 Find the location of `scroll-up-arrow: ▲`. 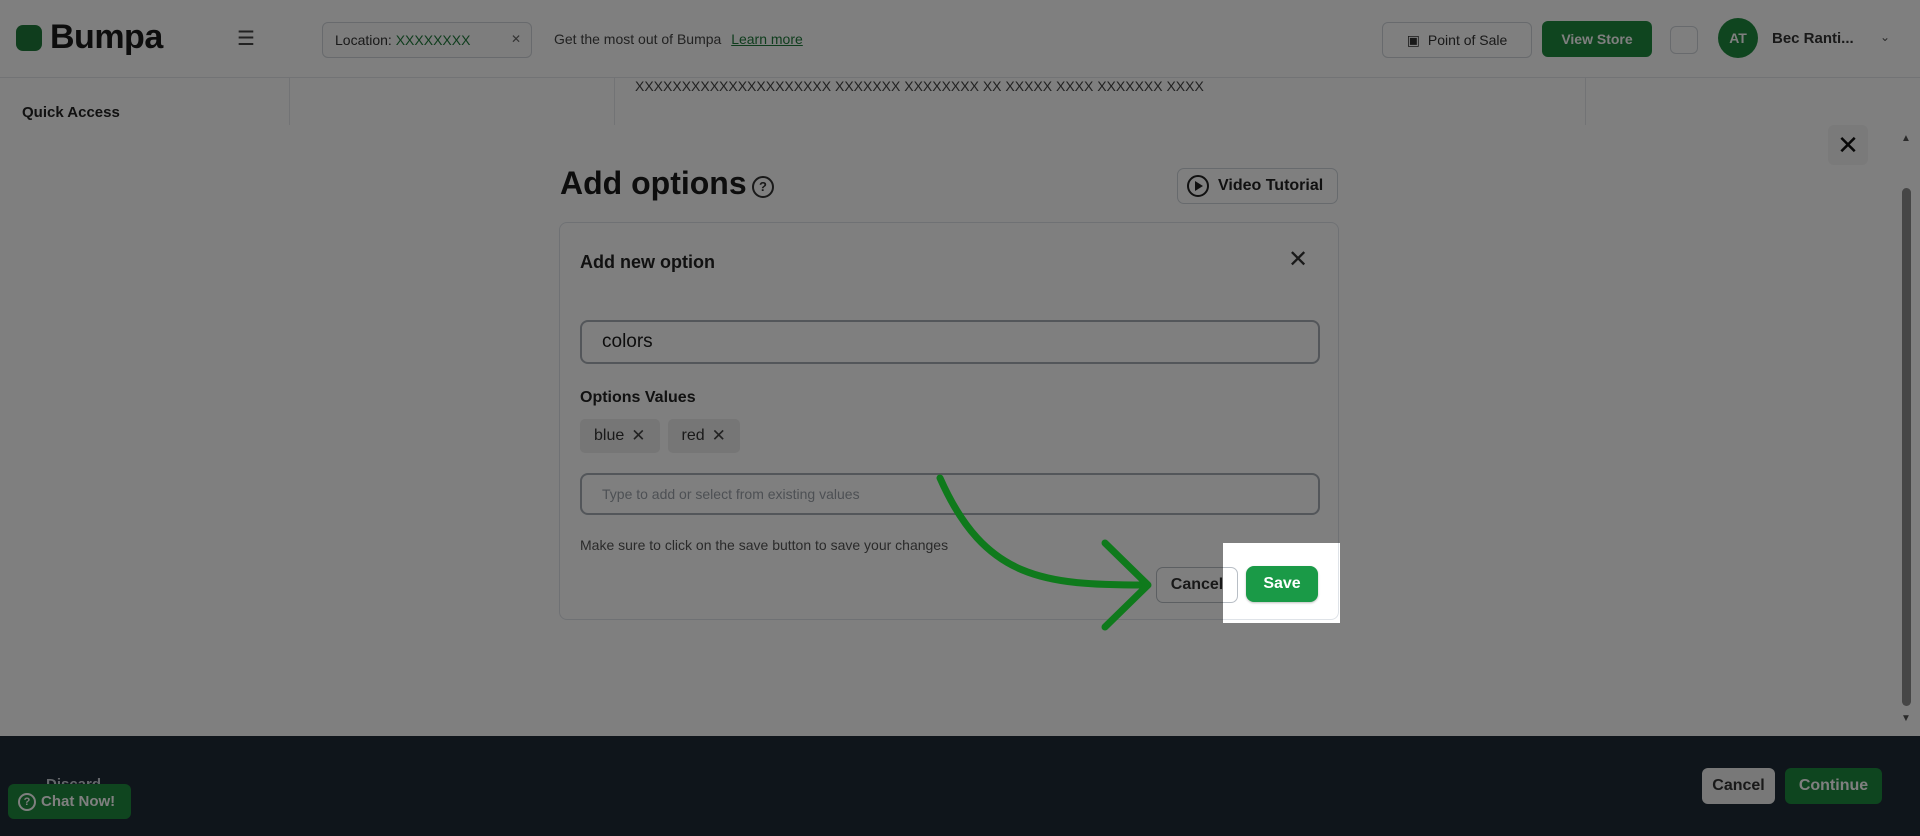

scroll-up-arrow: ▲ is located at coordinates (1906, 138).